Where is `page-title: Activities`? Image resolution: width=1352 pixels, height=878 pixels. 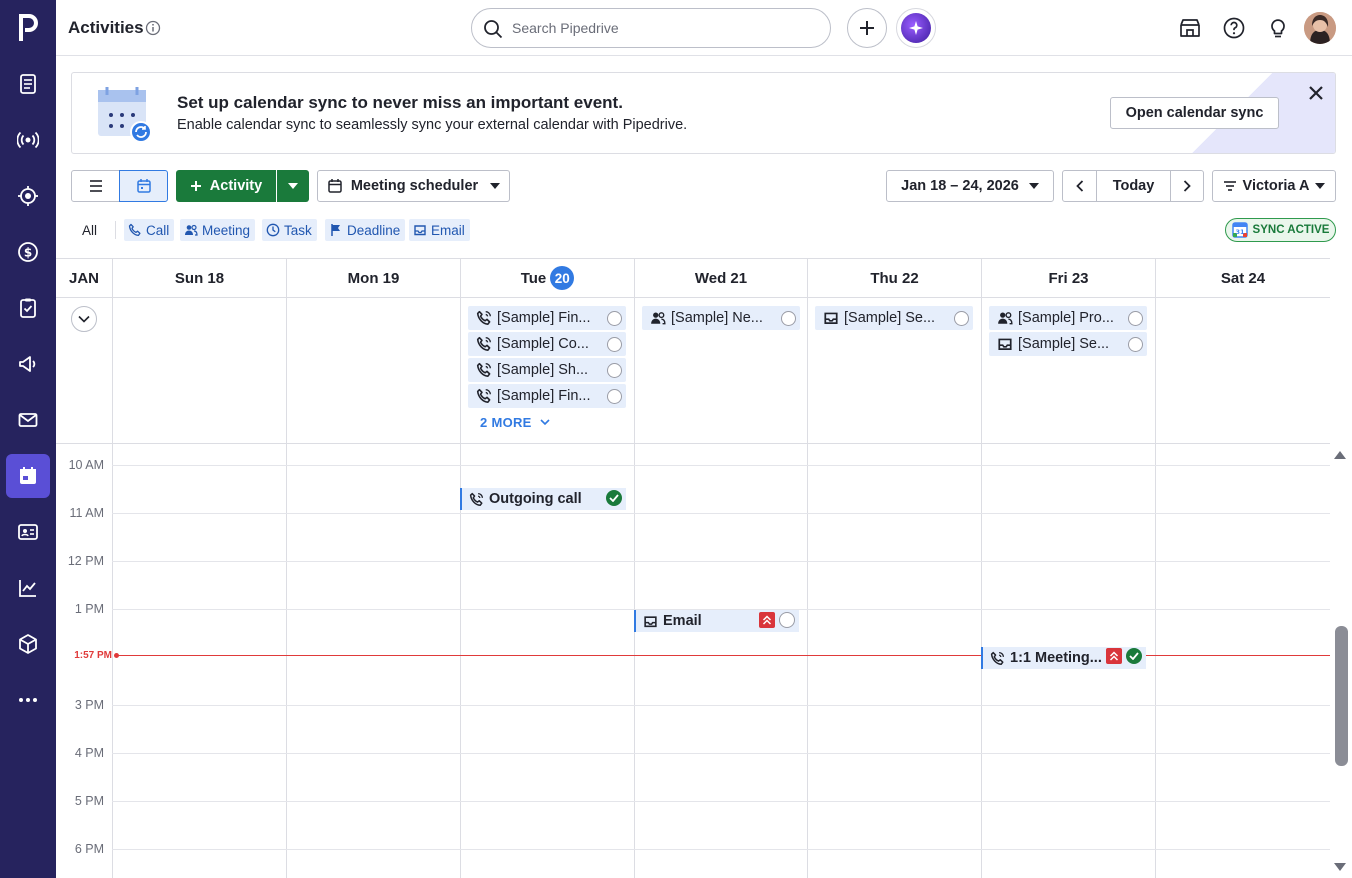
page-title: Activities is located at coordinates (106, 27).